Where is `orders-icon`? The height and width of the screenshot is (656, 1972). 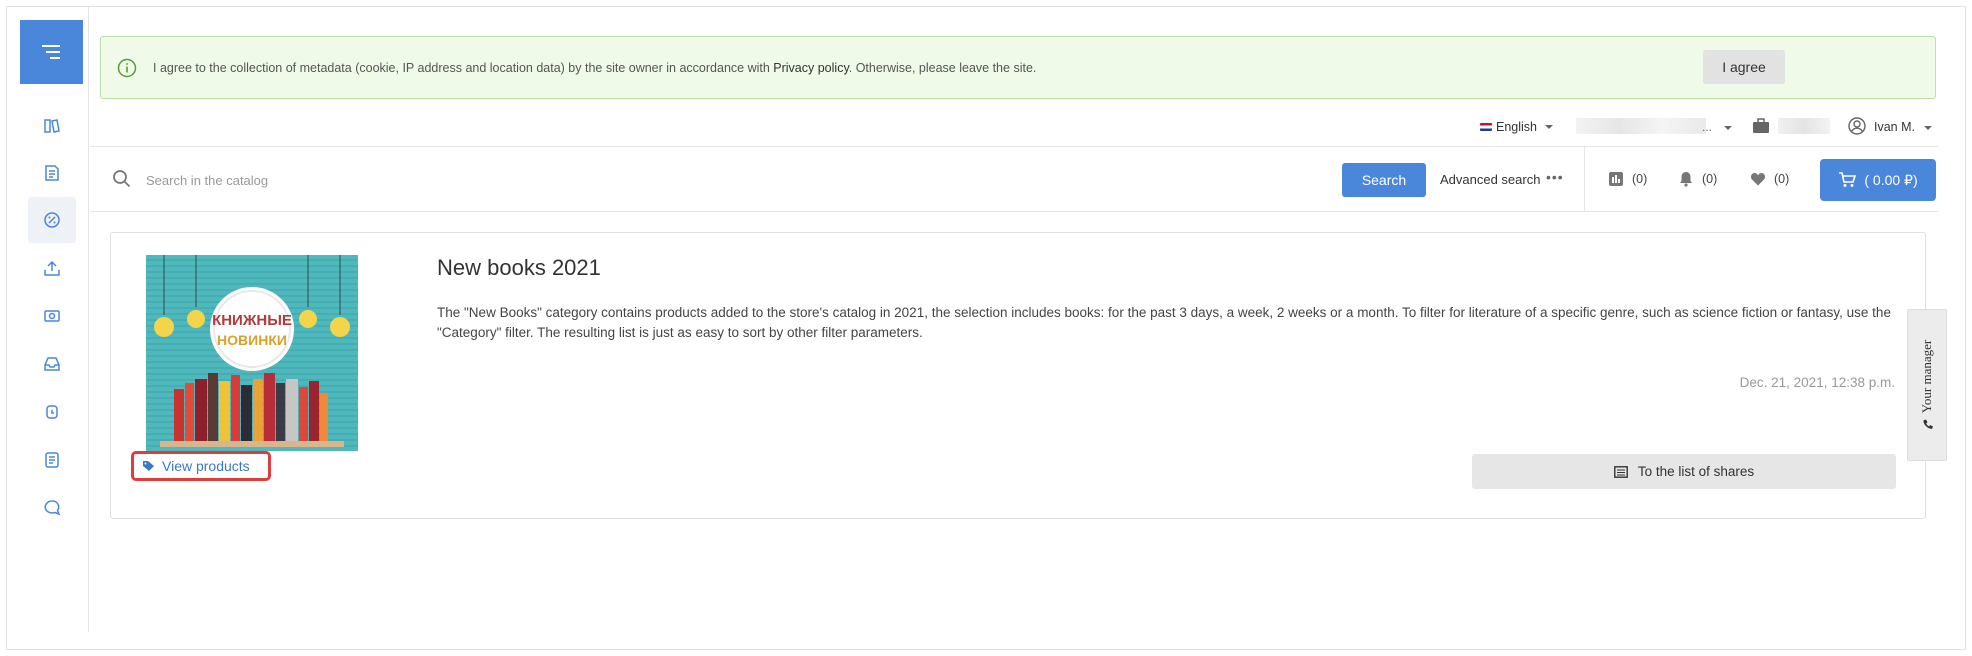 orders-icon is located at coordinates (52, 173).